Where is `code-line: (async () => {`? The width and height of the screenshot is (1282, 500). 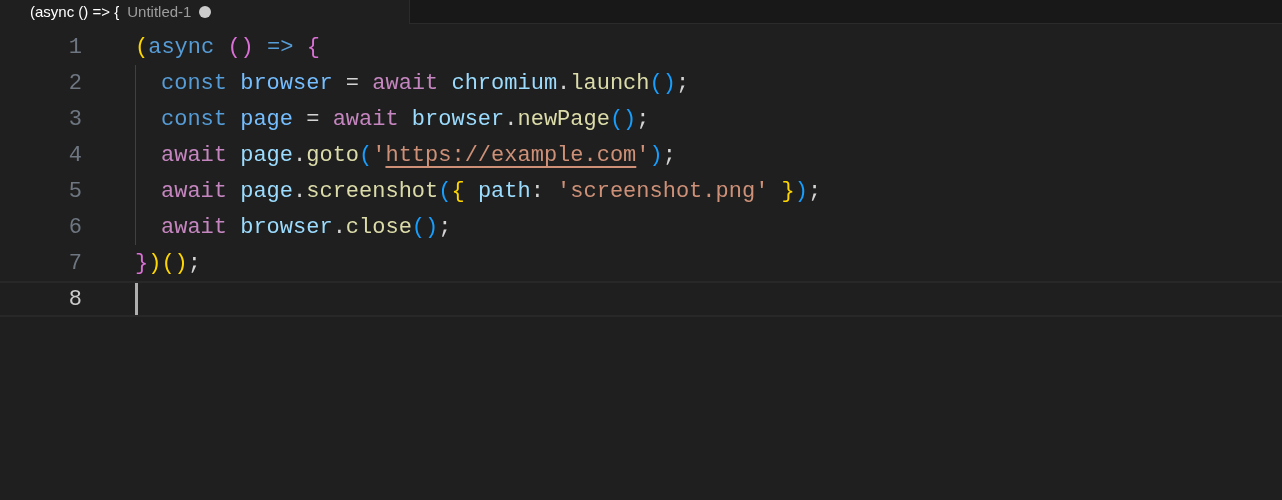
code-line: (async () => { is located at coordinates (227, 47).